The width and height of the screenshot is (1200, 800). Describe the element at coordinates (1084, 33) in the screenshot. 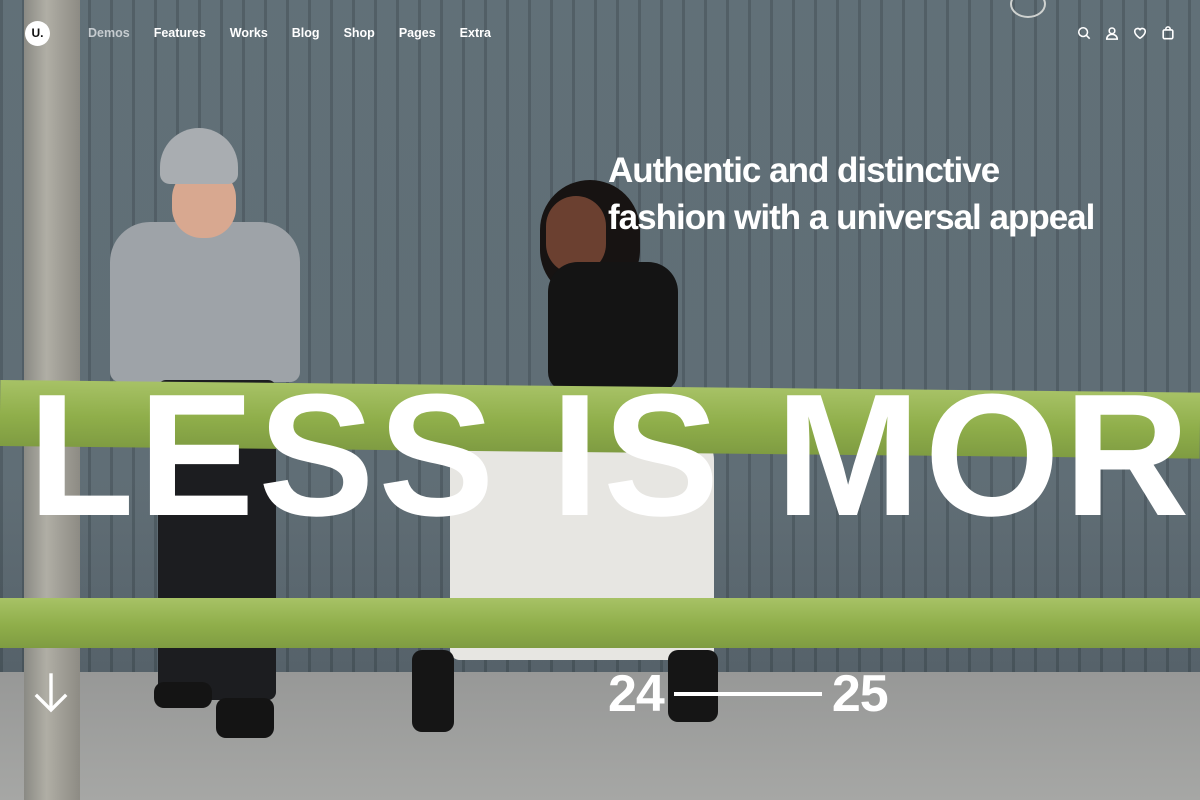

I see `search-icon` at that location.